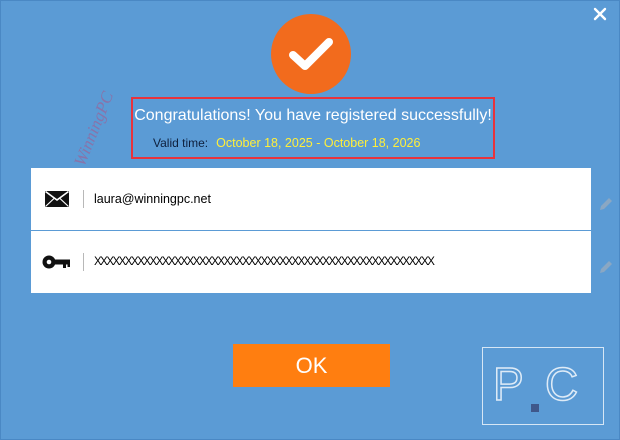  Describe the element at coordinates (57, 199) in the screenshot. I see `envelope-icon` at that location.